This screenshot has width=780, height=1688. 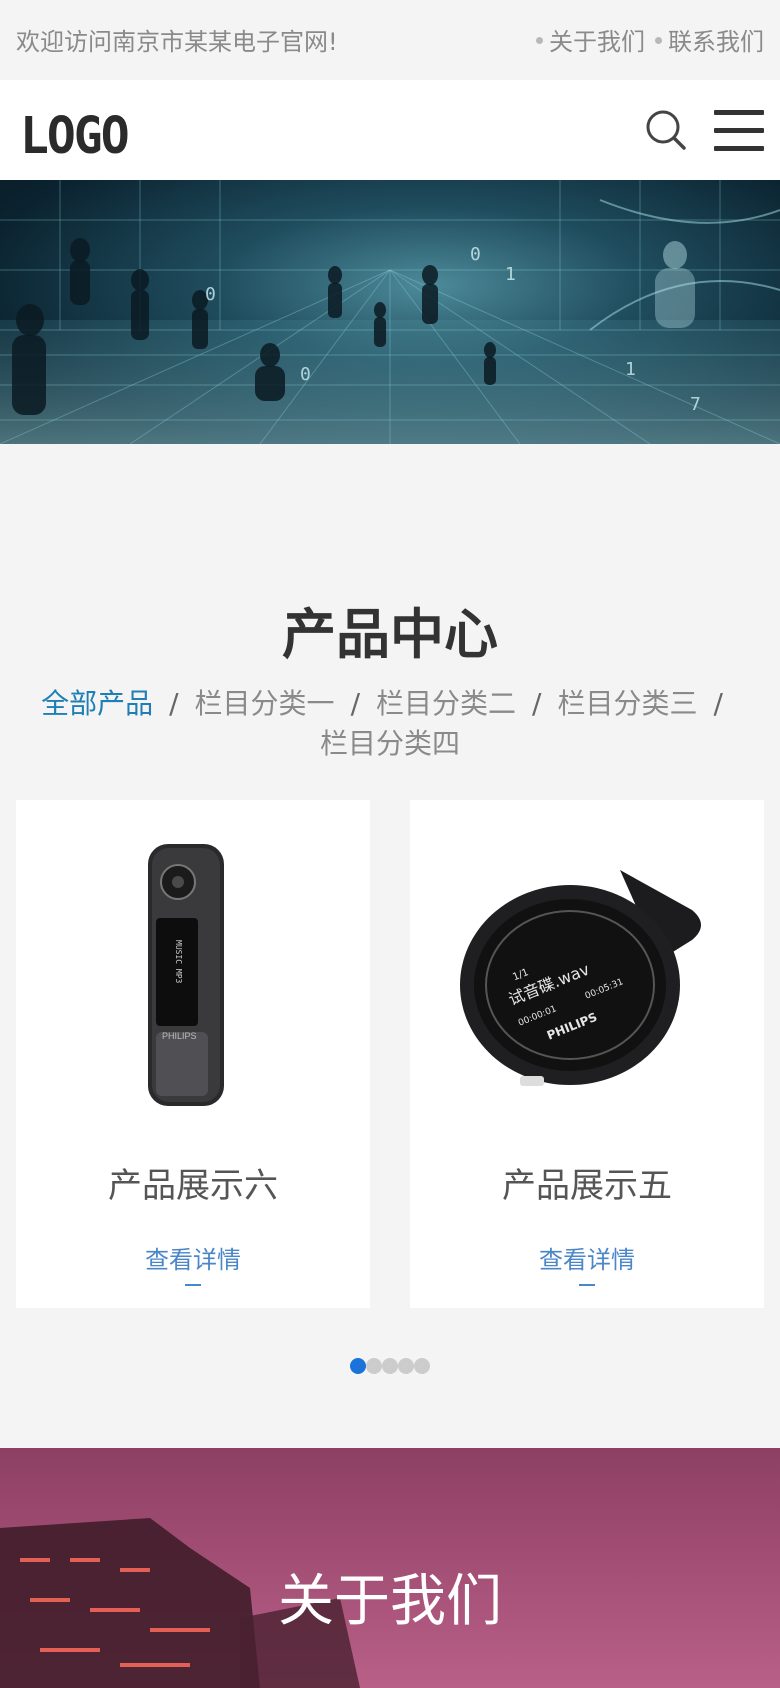 What do you see at coordinates (97, 704) in the screenshot?
I see `category-all: 全部产品` at bounding box center [97, 704].